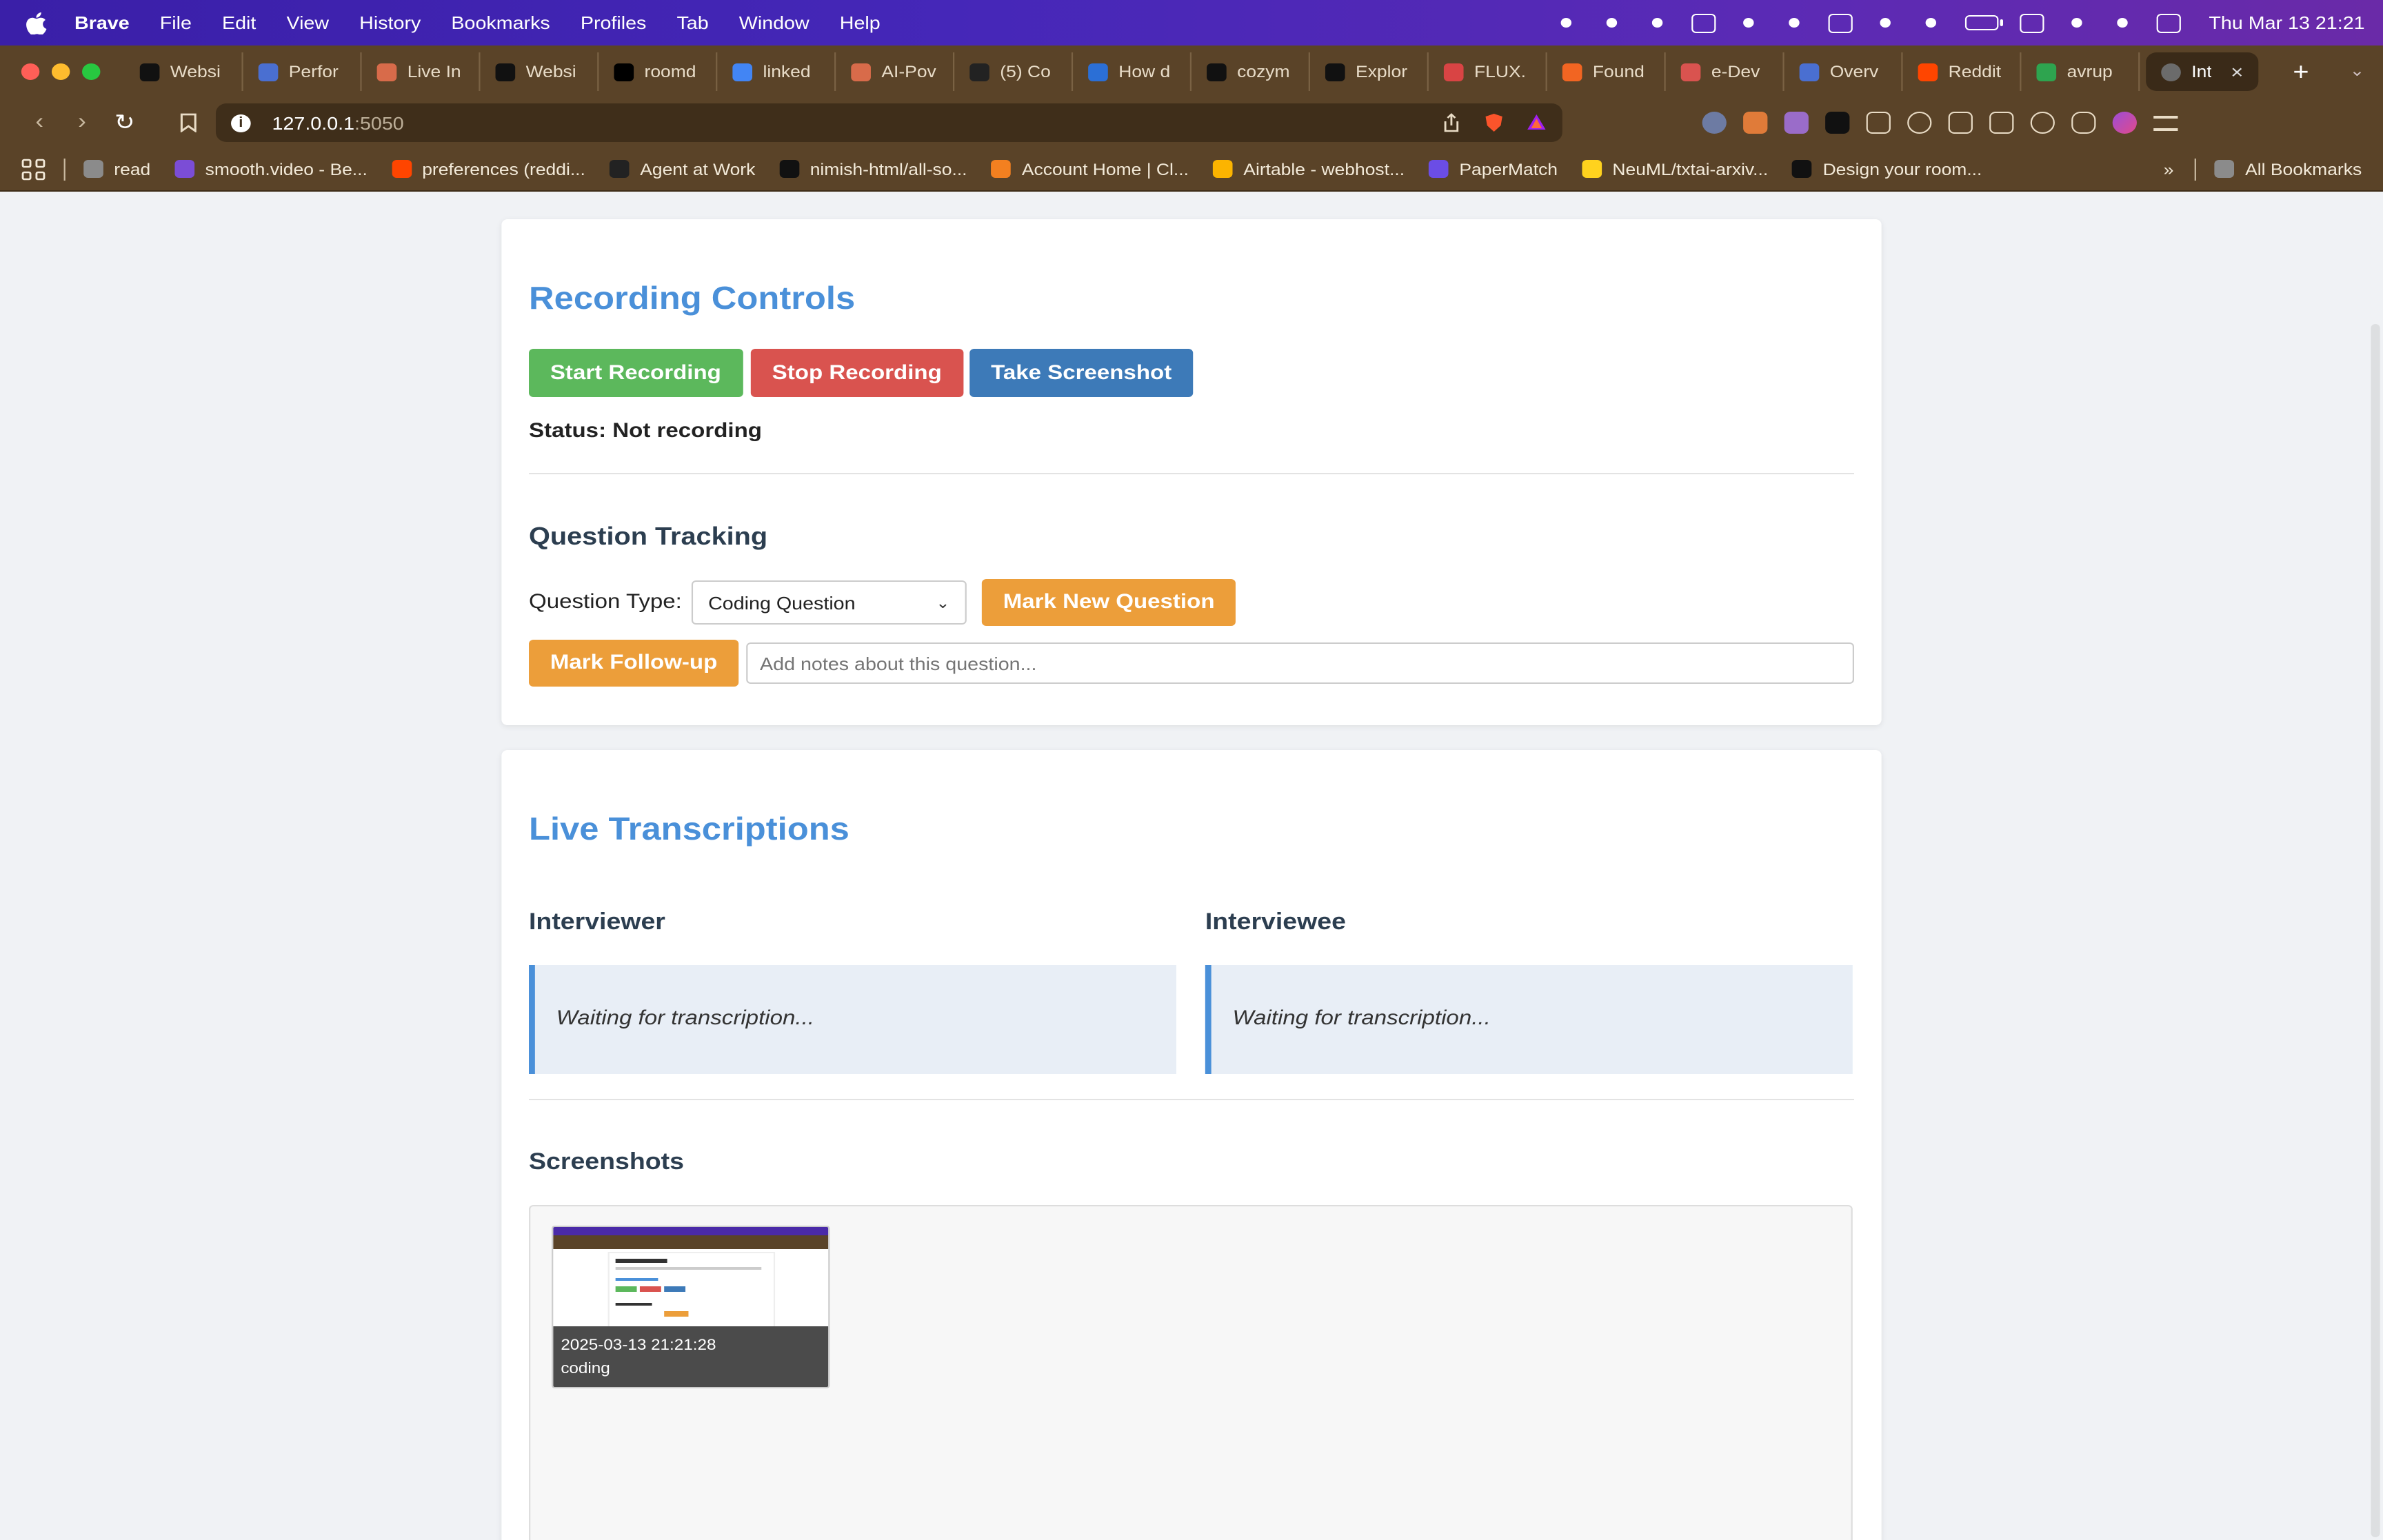 The width and height of the screenshot is (2383, 1540). Describe the element at coordinates (888, 123) in the screenshot. I see `address-bar: i 127.0.0.1:5050` at that location.